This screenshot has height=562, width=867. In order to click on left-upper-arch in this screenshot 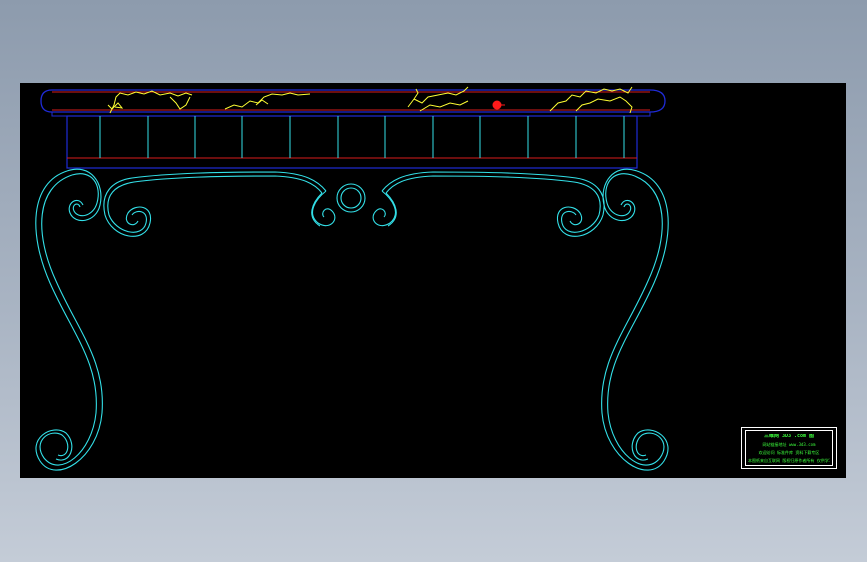, I will do `click(215, 193)`.